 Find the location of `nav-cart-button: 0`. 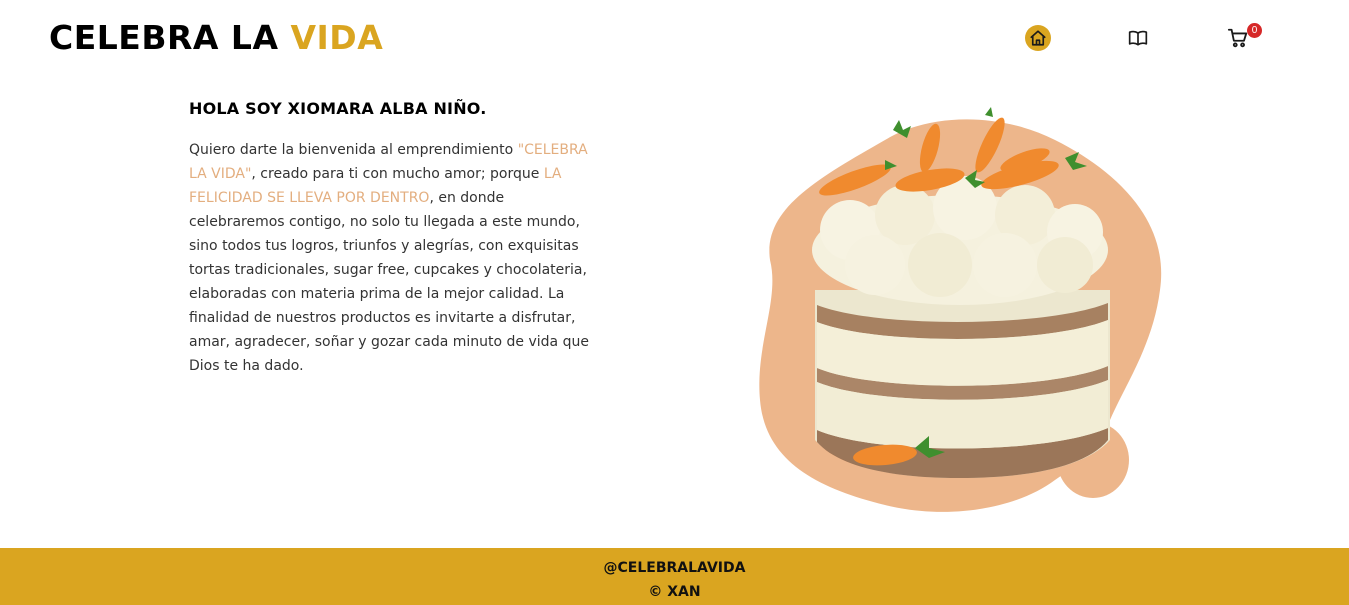

nav-cart-button: 0 is located at coordinates (1243, 37).